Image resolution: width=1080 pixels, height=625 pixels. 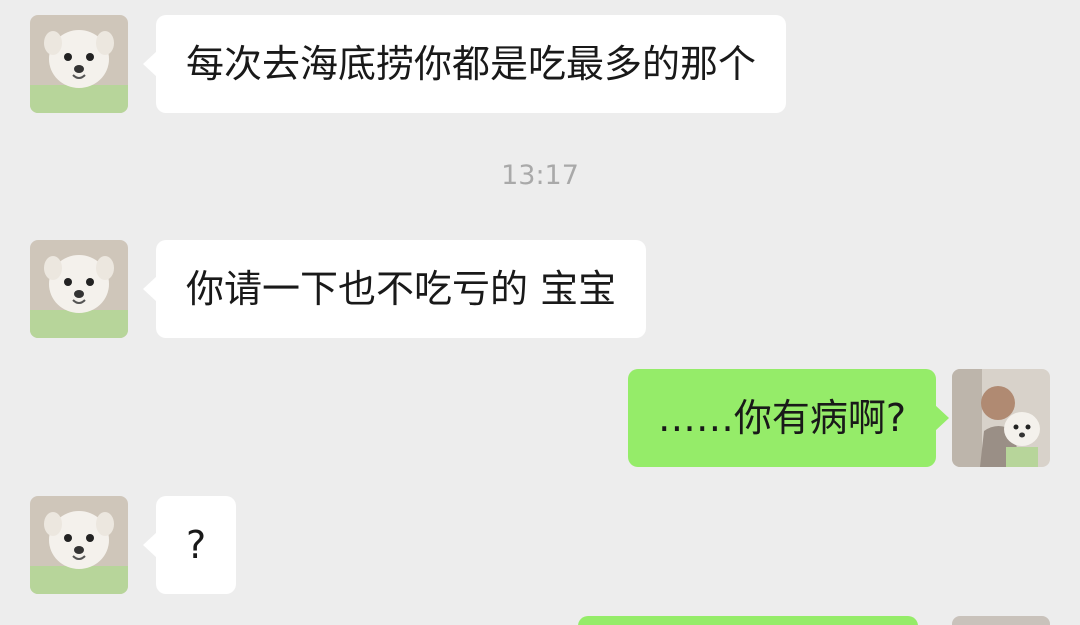 I want to click on message-bubble-incoming: 你请一下也不吃亏的 宝宝, so click(x=394, y=289).